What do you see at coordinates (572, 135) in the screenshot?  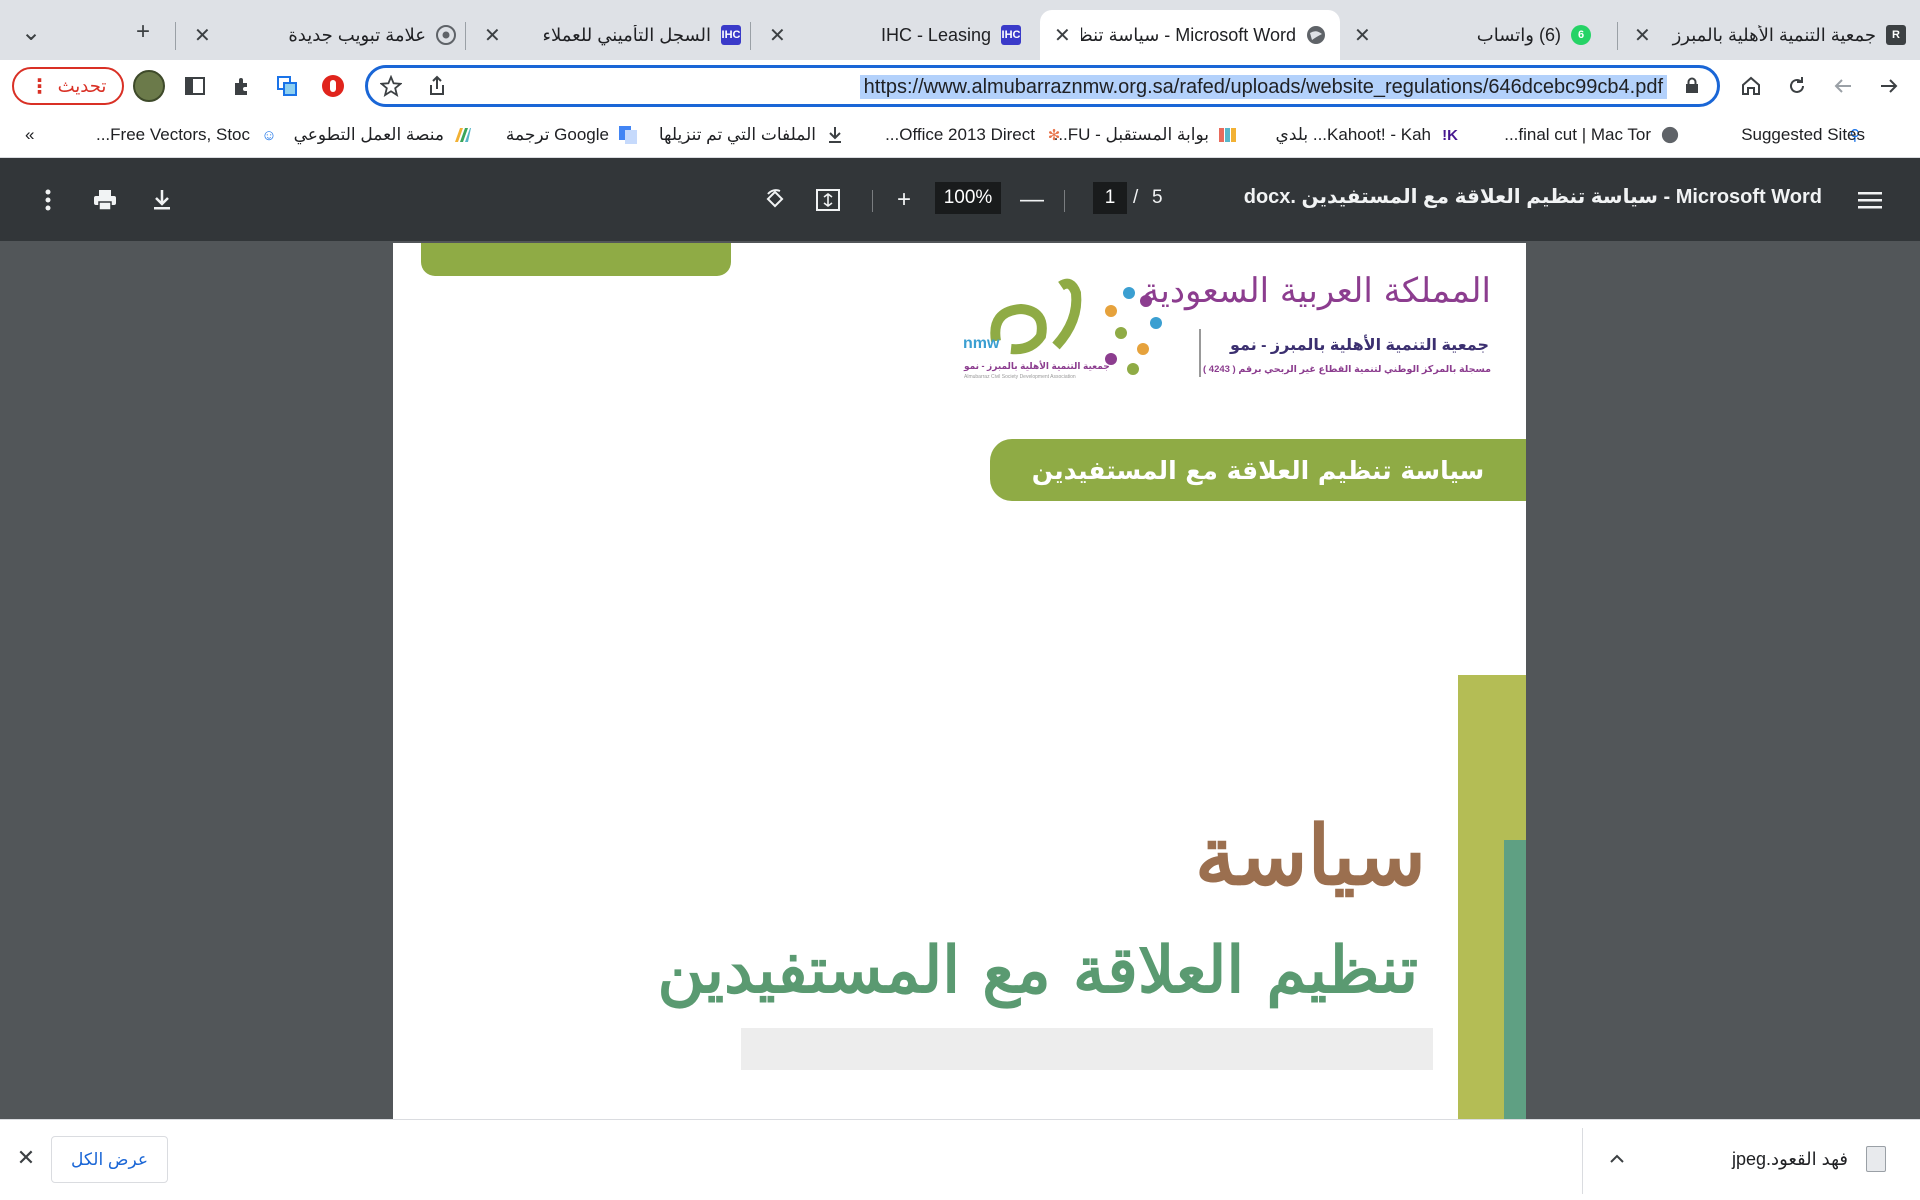 I see `bookmark-google-translate: Google ترجمة` at bounding box center [572, 135].